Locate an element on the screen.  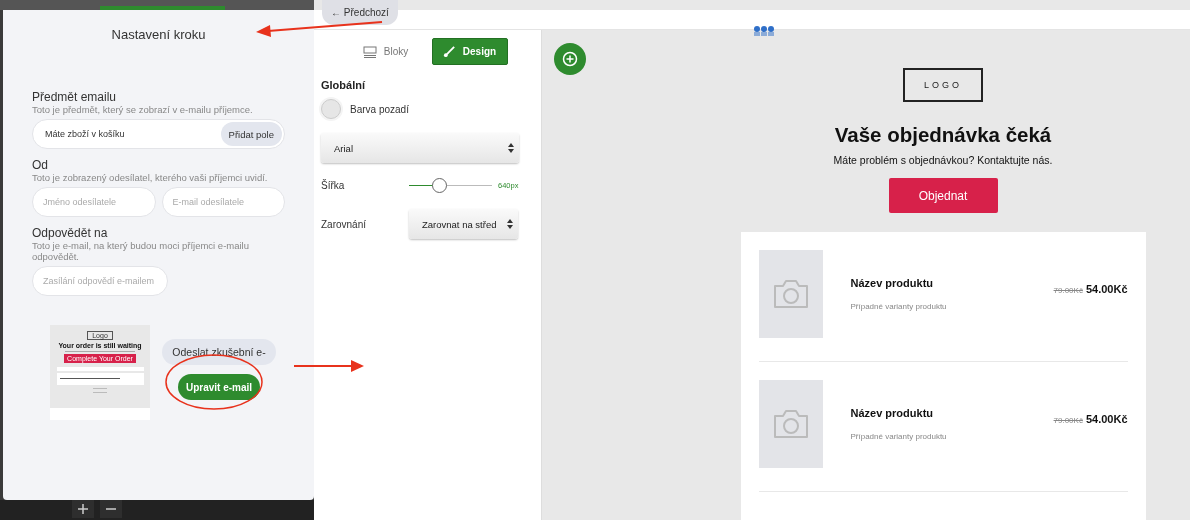
zoom-out-button is located at coordinates (111, 509).